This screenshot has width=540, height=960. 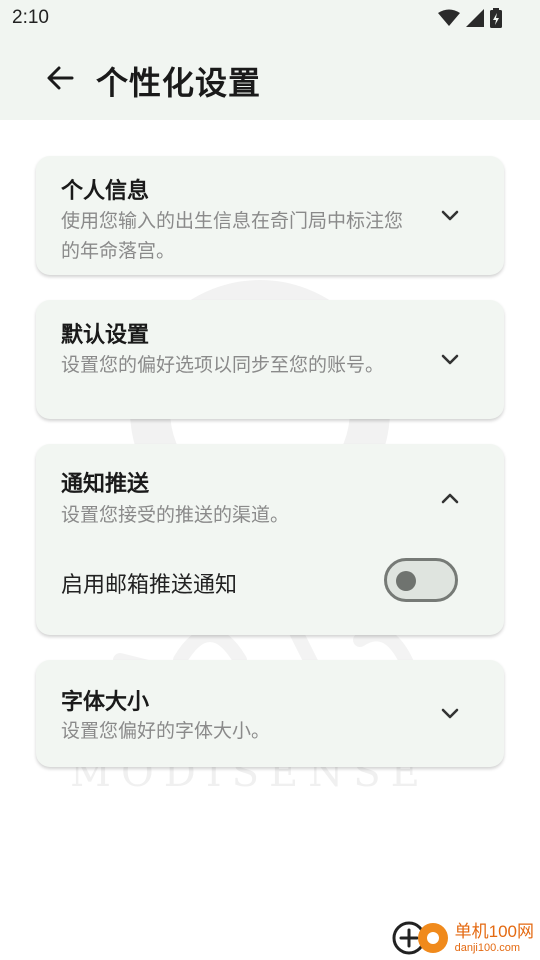 I want to click on card-font-size: 字体大小 设置您偏好的字体大小。, so click(x=270, y=713).